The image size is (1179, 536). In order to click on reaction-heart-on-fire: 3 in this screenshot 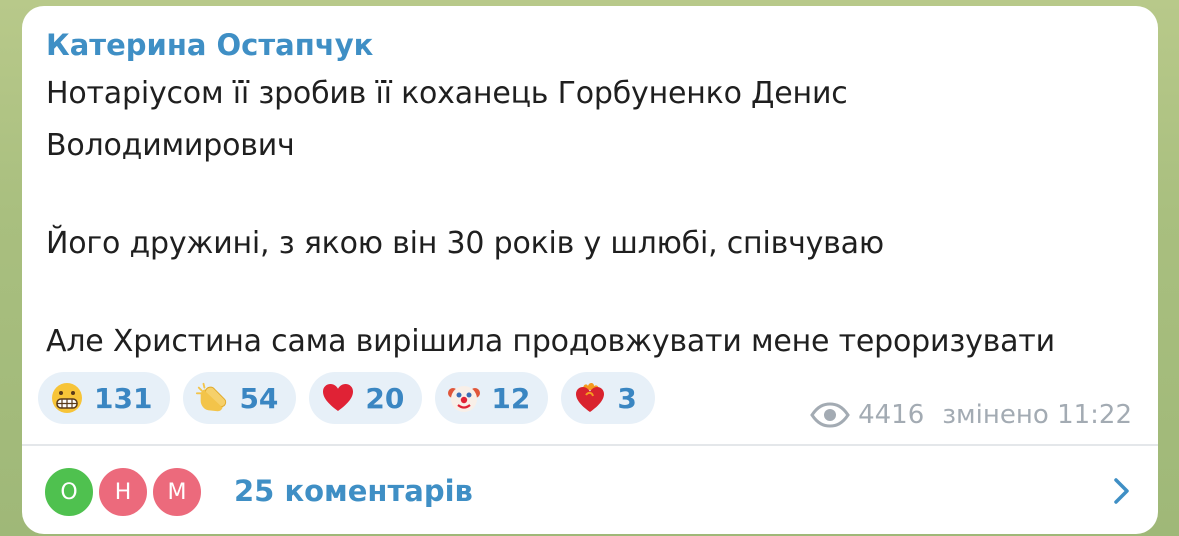, I will do `click(608, 398)`.